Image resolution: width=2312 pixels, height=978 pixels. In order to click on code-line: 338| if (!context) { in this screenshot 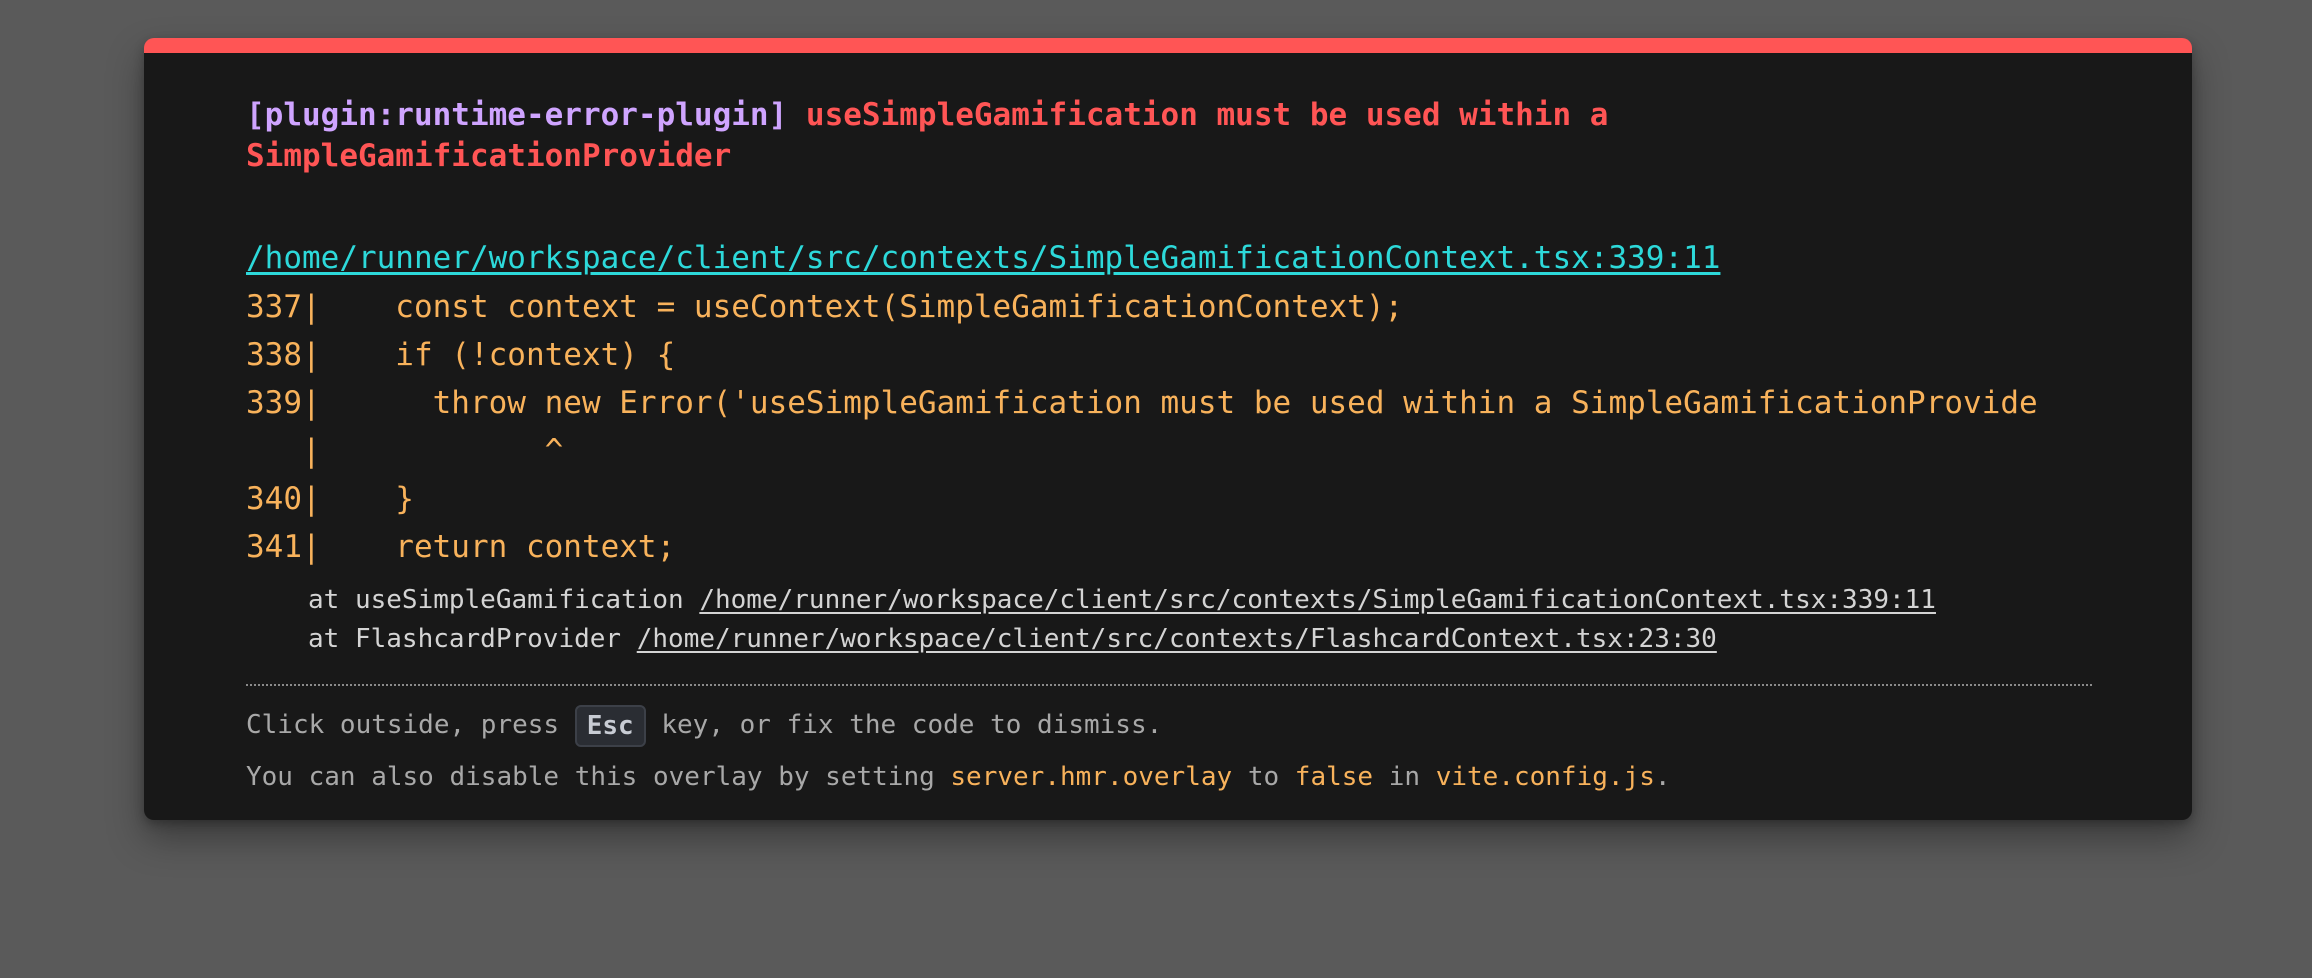, I will do `click(461, 355)`.